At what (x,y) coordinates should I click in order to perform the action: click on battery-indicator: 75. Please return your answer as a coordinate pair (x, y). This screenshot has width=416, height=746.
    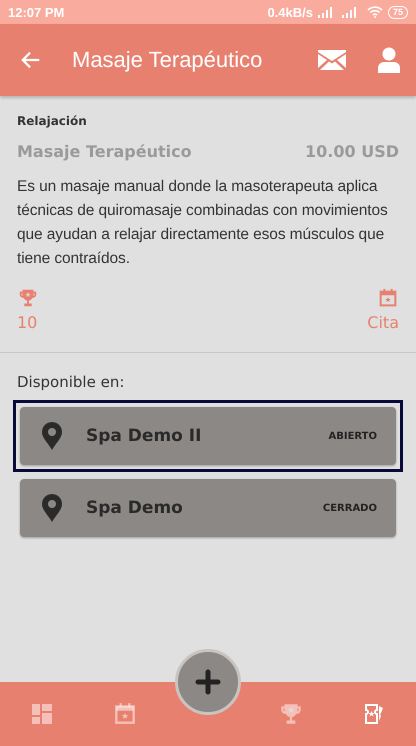
    Looking at the image, I should click on (398, 12).